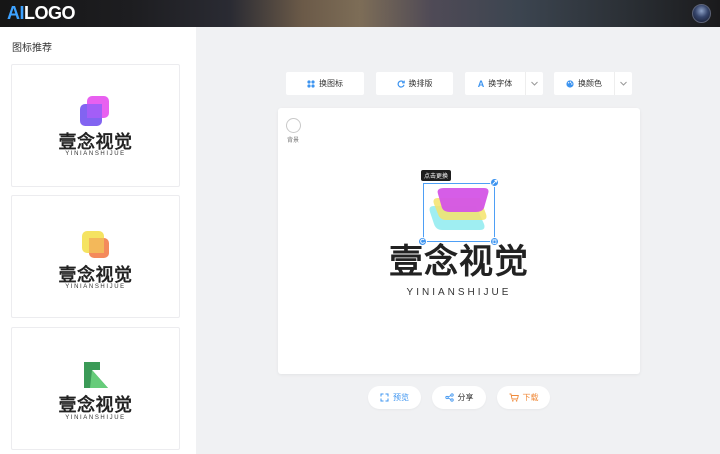 This screenshot has height=454, width=720. Describe the element at coordinates (459, 212) in the screenshot. I see `selection-box` at that location.